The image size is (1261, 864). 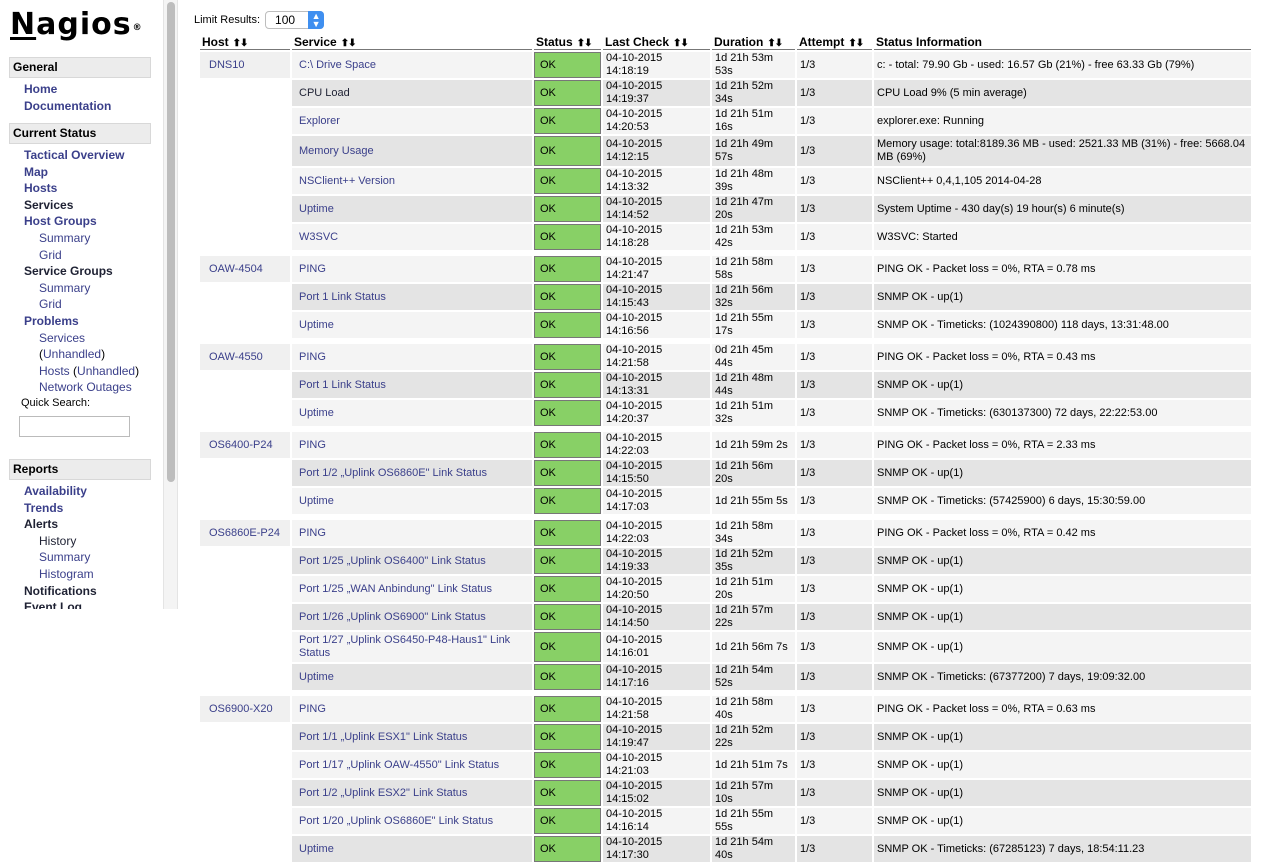 I want to click on nagios-logo: Nagios®, so click(x=76, y=25).